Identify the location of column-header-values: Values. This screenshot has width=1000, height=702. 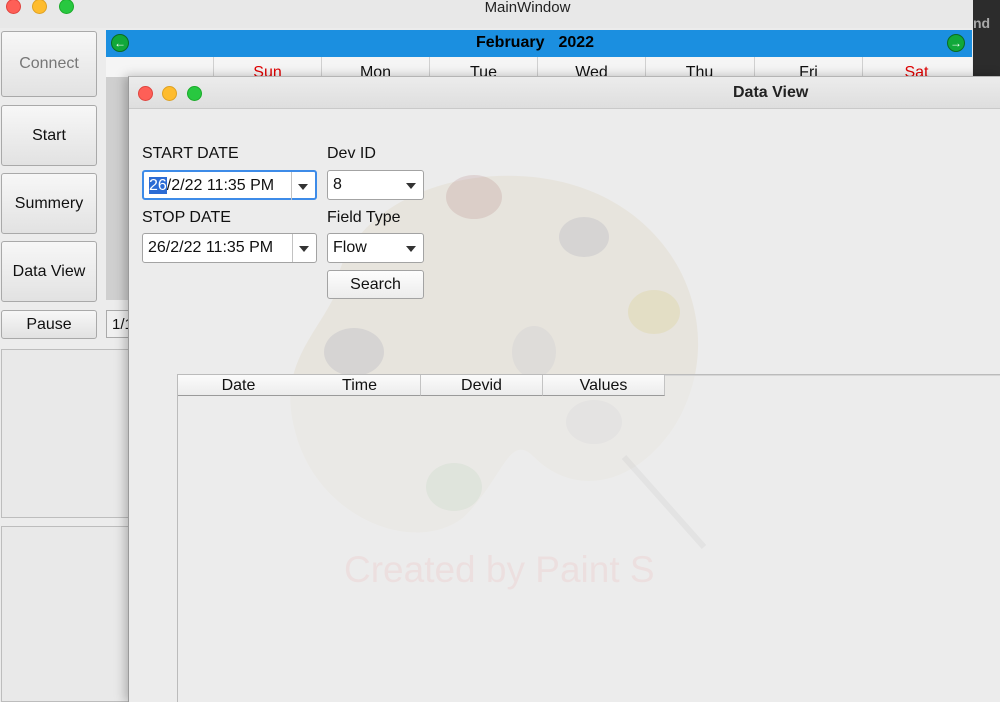
(604, 385).